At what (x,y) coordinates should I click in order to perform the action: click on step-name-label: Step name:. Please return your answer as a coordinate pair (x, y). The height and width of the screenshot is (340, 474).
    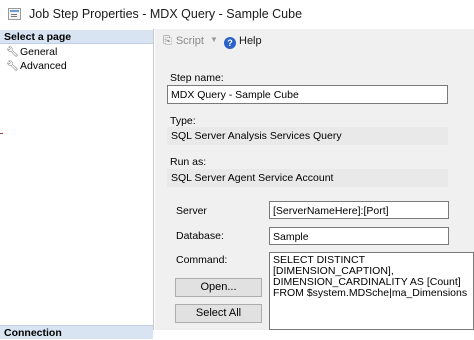
    Looking at the image, I should click on (197, 78).